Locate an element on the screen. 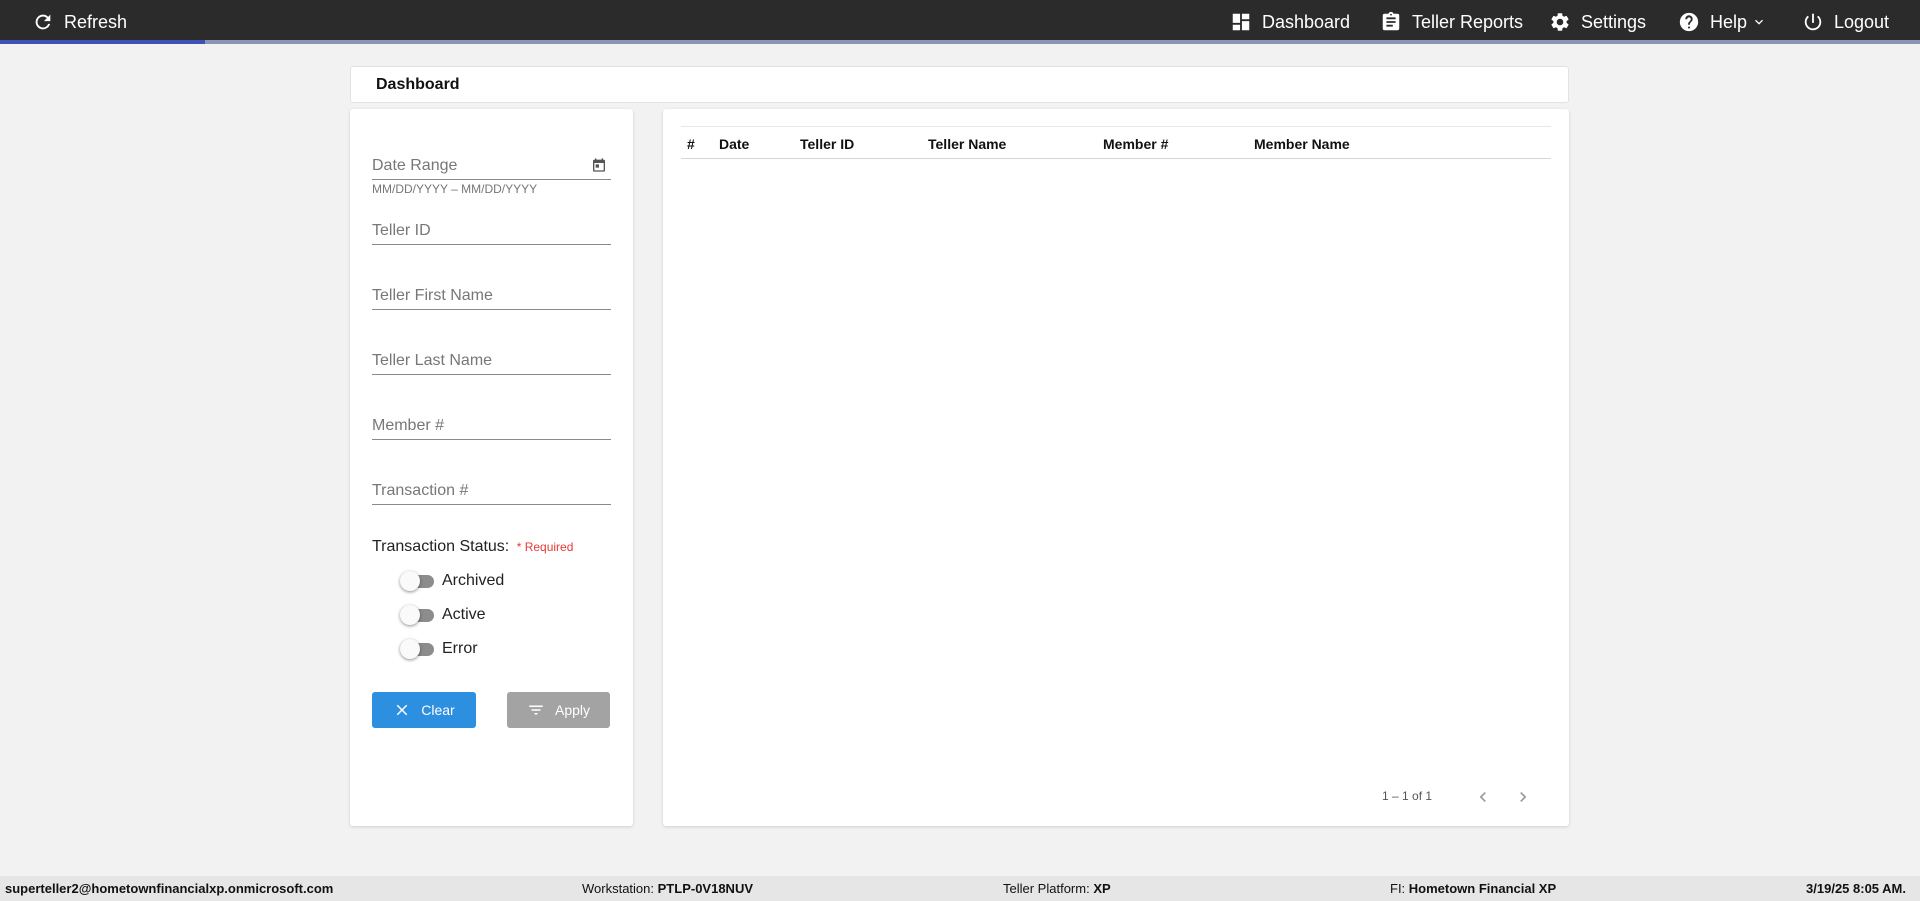 The image size is (1920, 901). column-header-date: Date is located at coordinates (734, 144).